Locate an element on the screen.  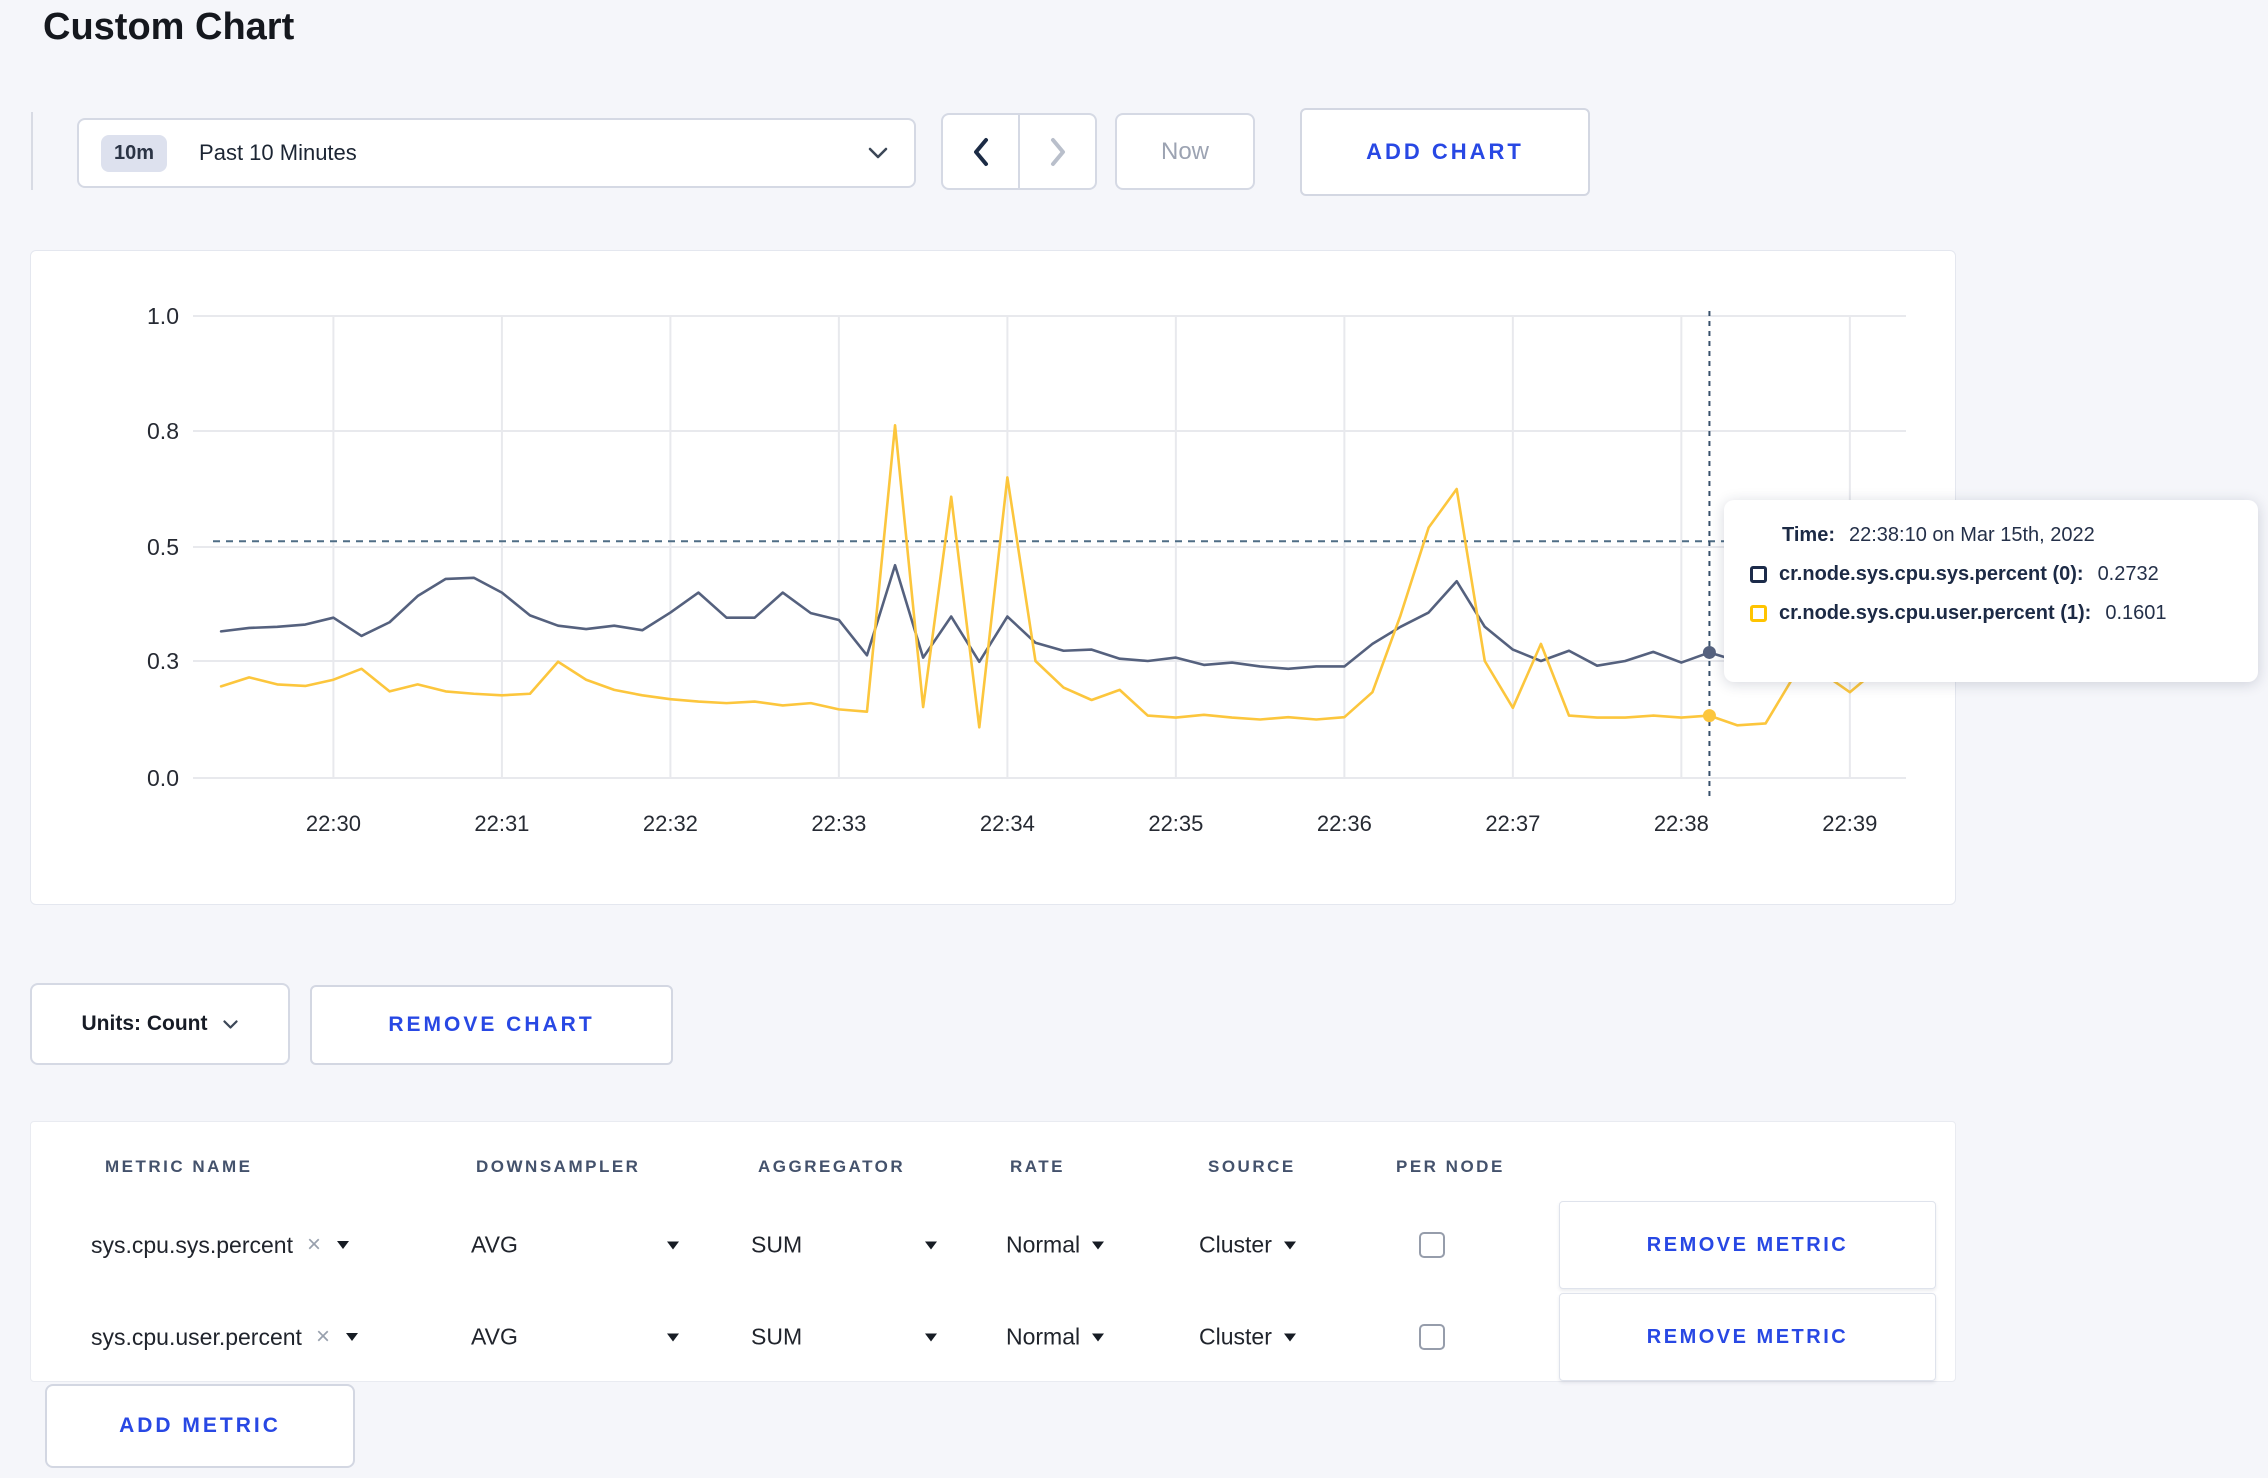
remove-chart-button: REMOVE CHART is located at coordinates (491, 1025).